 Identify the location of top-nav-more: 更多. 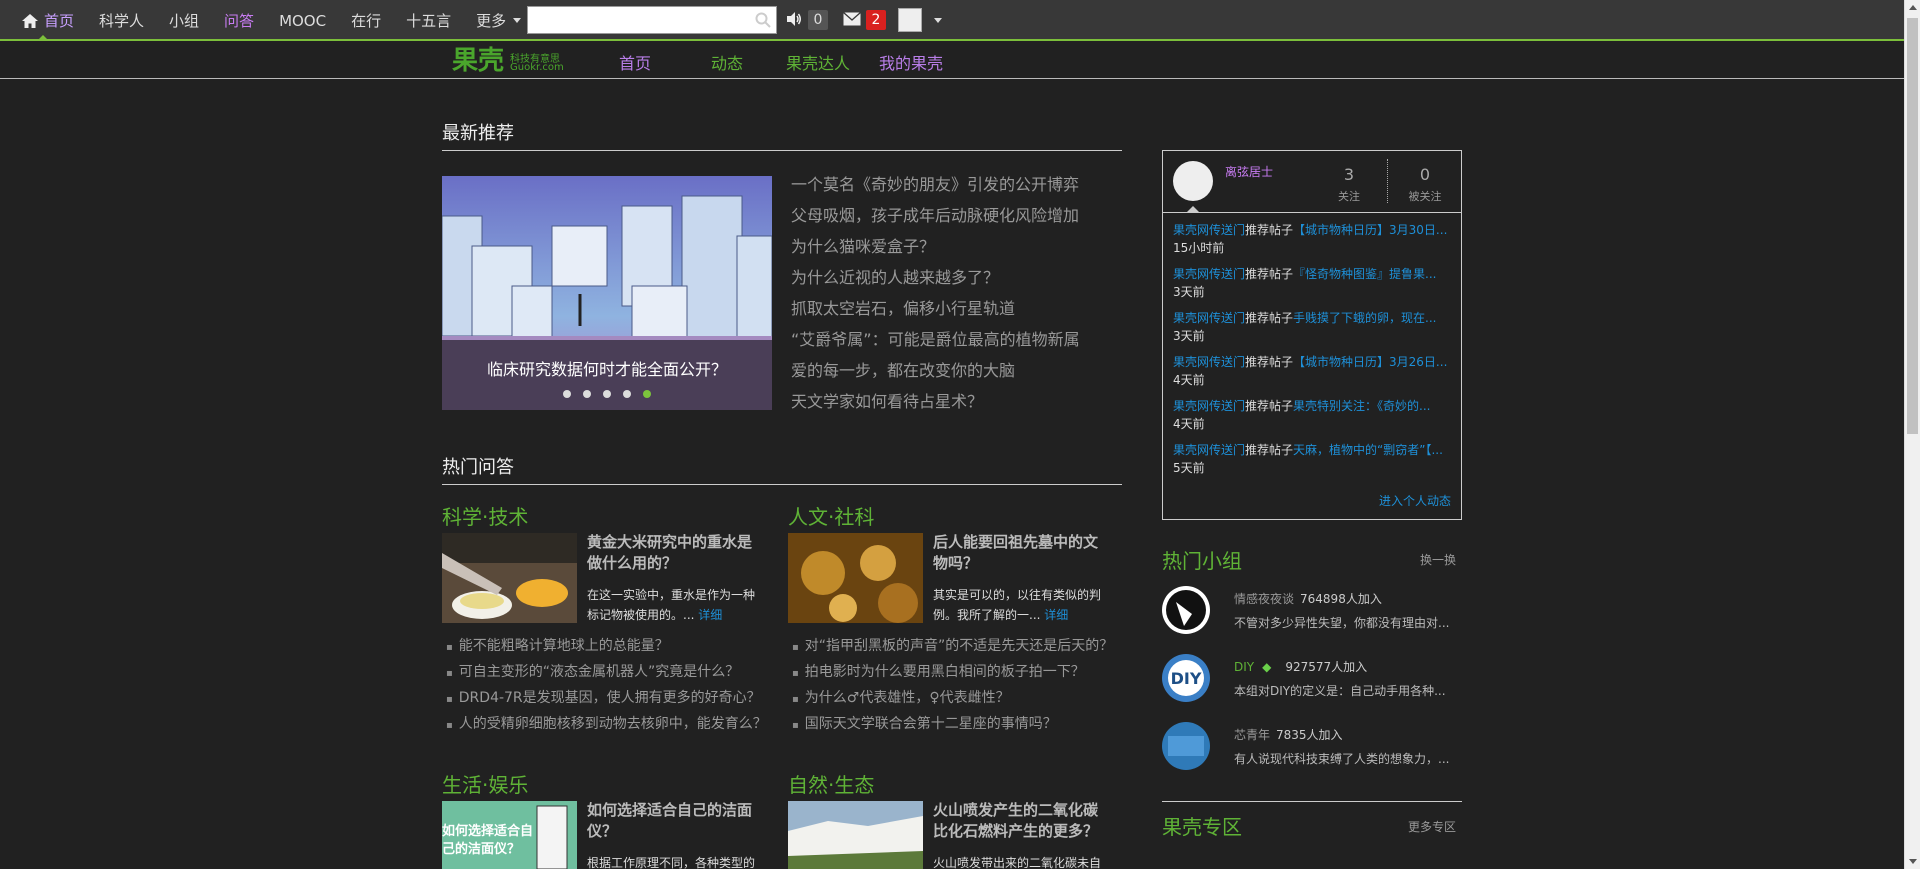
(499, 20).